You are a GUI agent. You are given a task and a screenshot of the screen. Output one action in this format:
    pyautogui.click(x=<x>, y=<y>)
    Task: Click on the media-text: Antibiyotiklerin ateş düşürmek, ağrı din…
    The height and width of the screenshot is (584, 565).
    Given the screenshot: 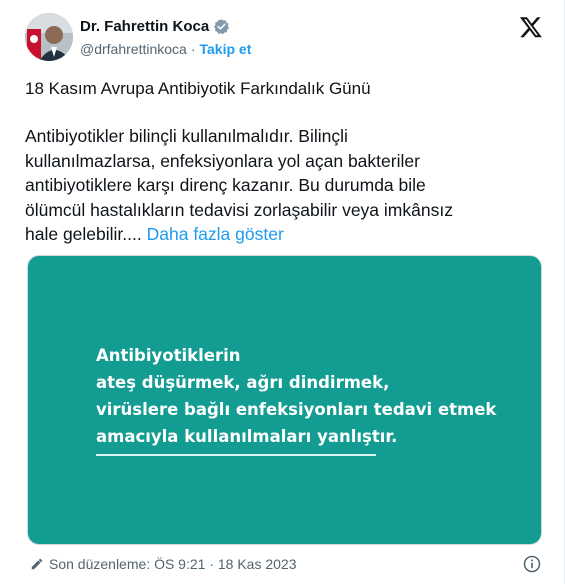 What is the action you would take?
    pyautogui.click(x=296, y=396)
    